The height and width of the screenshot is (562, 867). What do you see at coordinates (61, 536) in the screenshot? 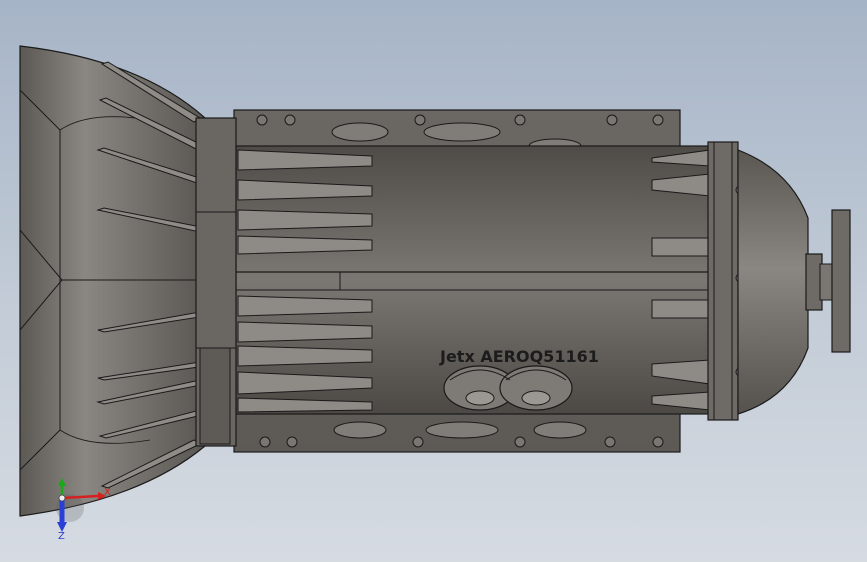
I see `z-axis-label: Z` at bounding box center [61, 536].